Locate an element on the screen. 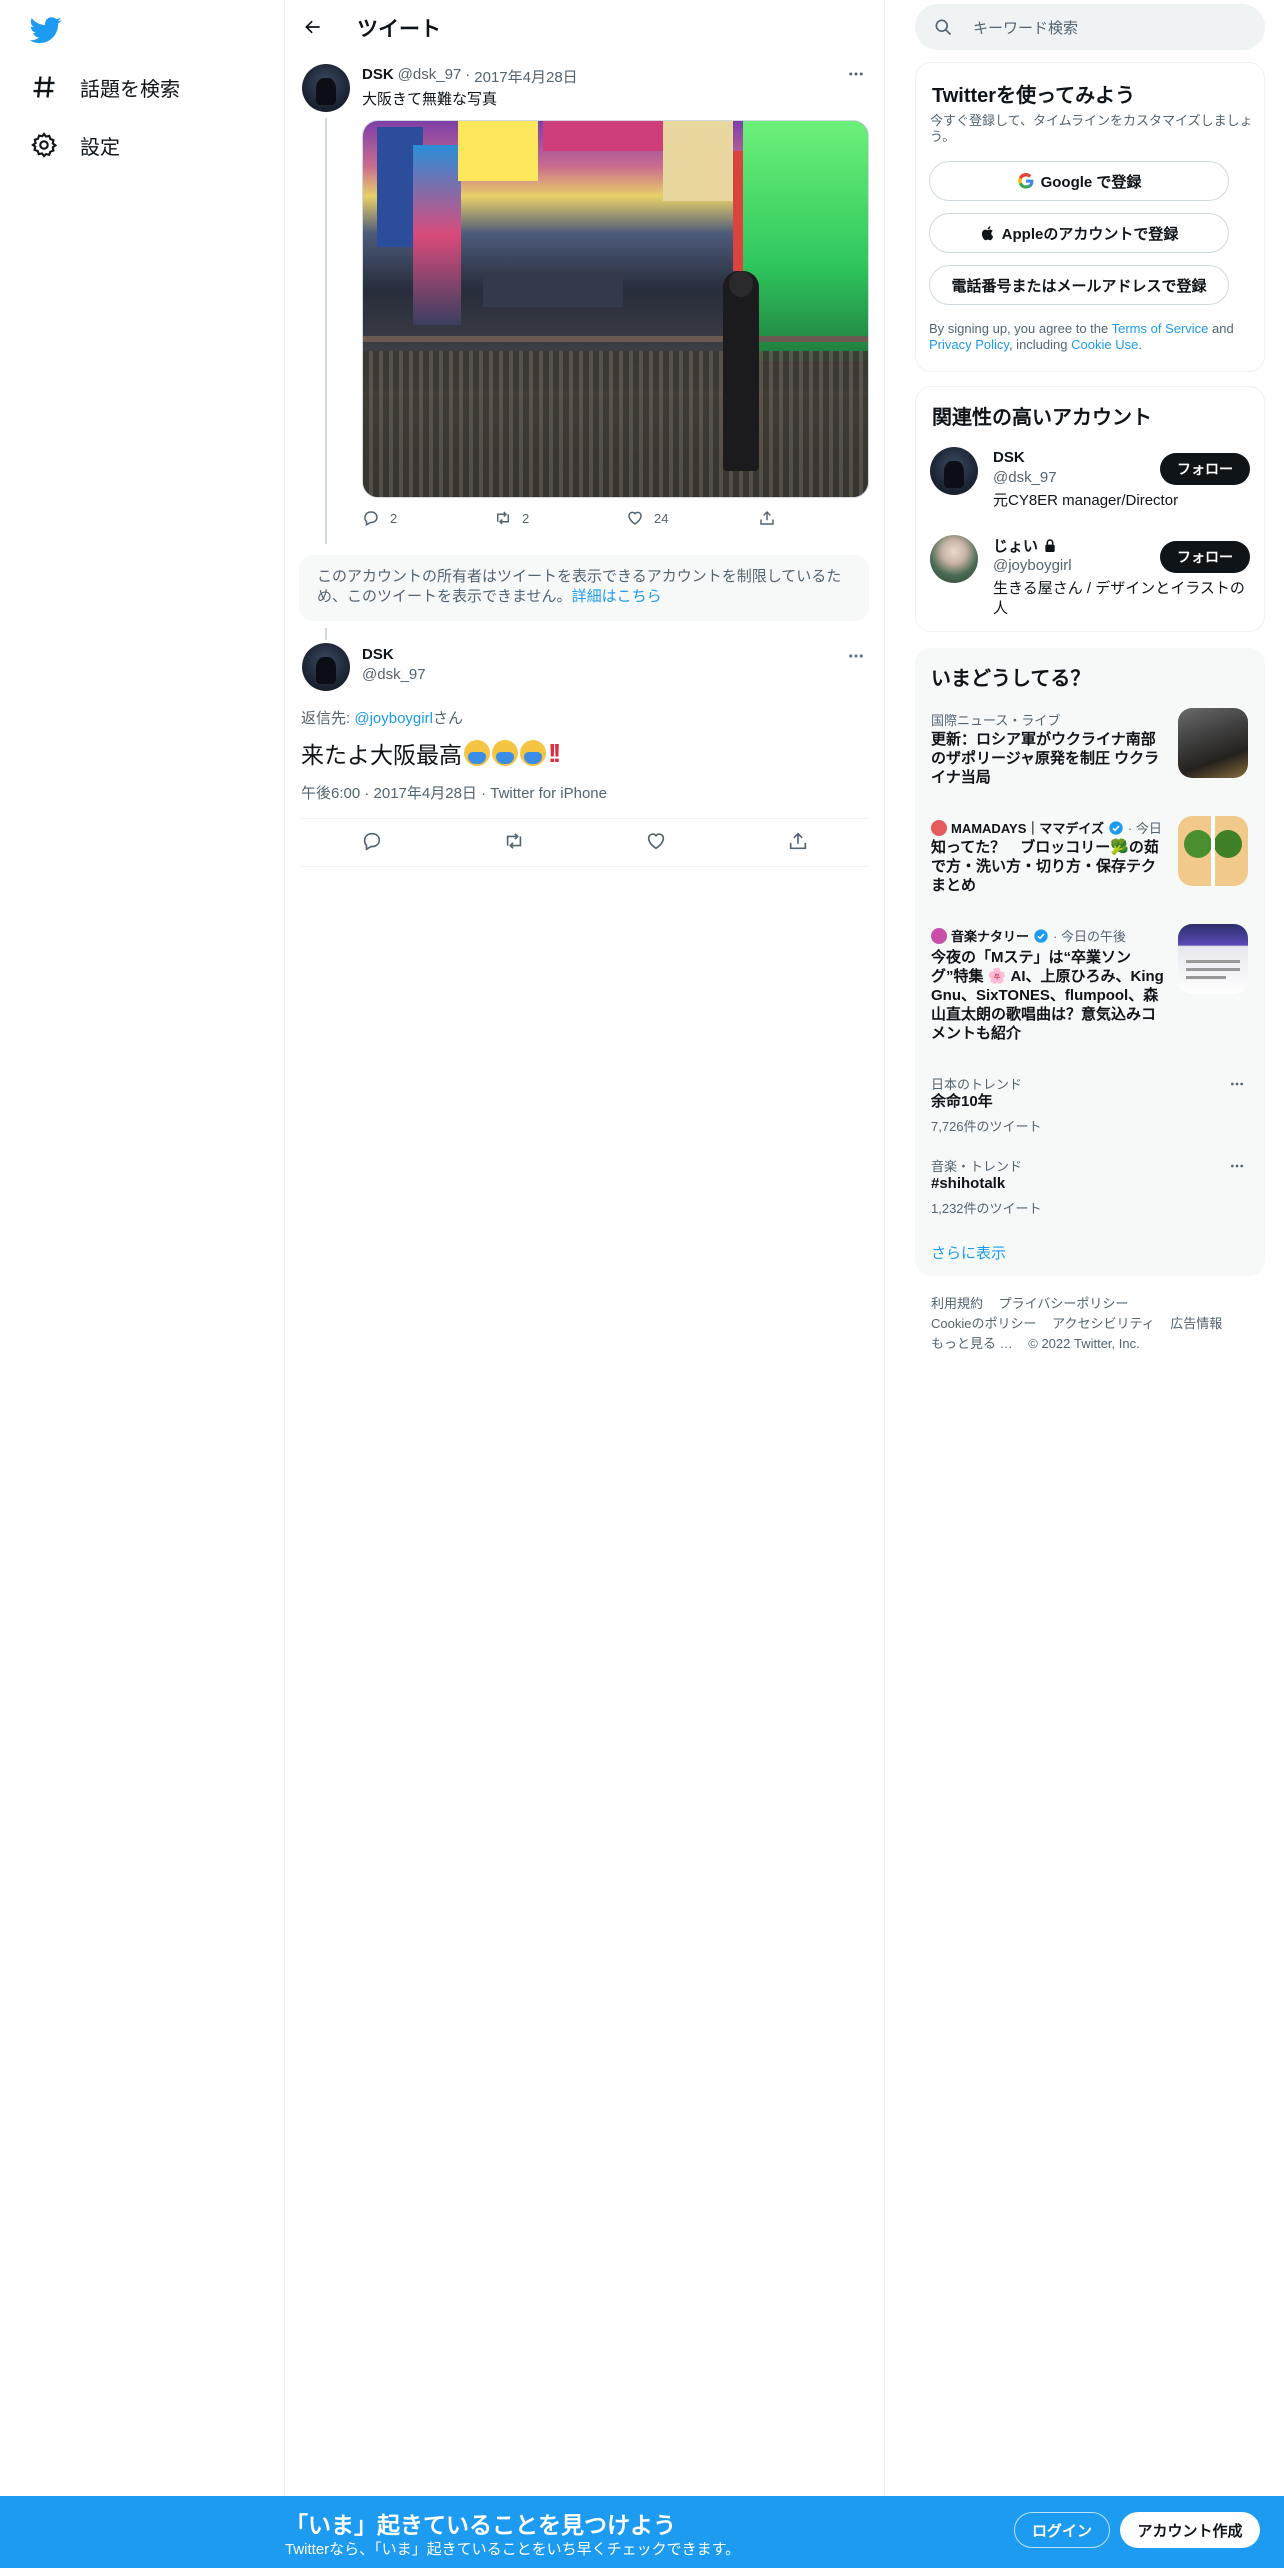 Image resolution: width=1284 pixels, height=2568 pixels. apple-signup-button: Appleのアカウントで登録 is located at coordinates (1079, 233).